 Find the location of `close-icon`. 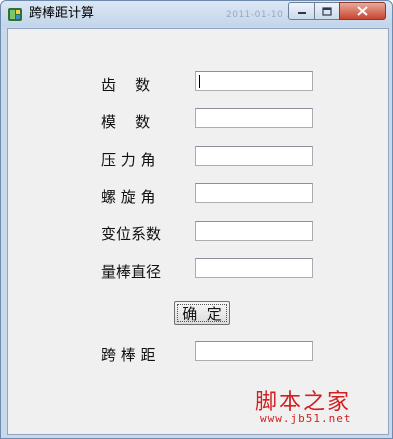

close-icon is located at coordinates (362, 11).